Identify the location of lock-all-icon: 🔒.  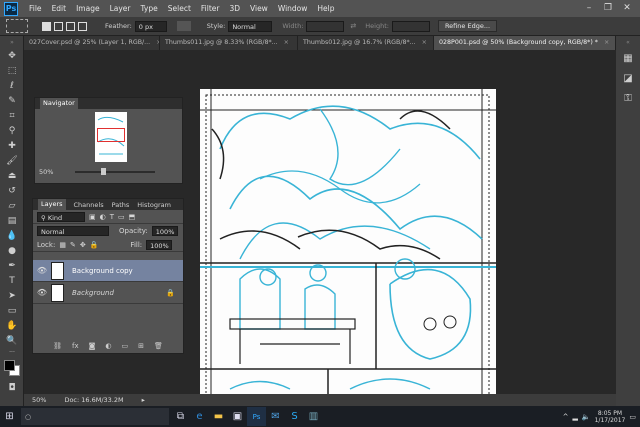
(94, 245).